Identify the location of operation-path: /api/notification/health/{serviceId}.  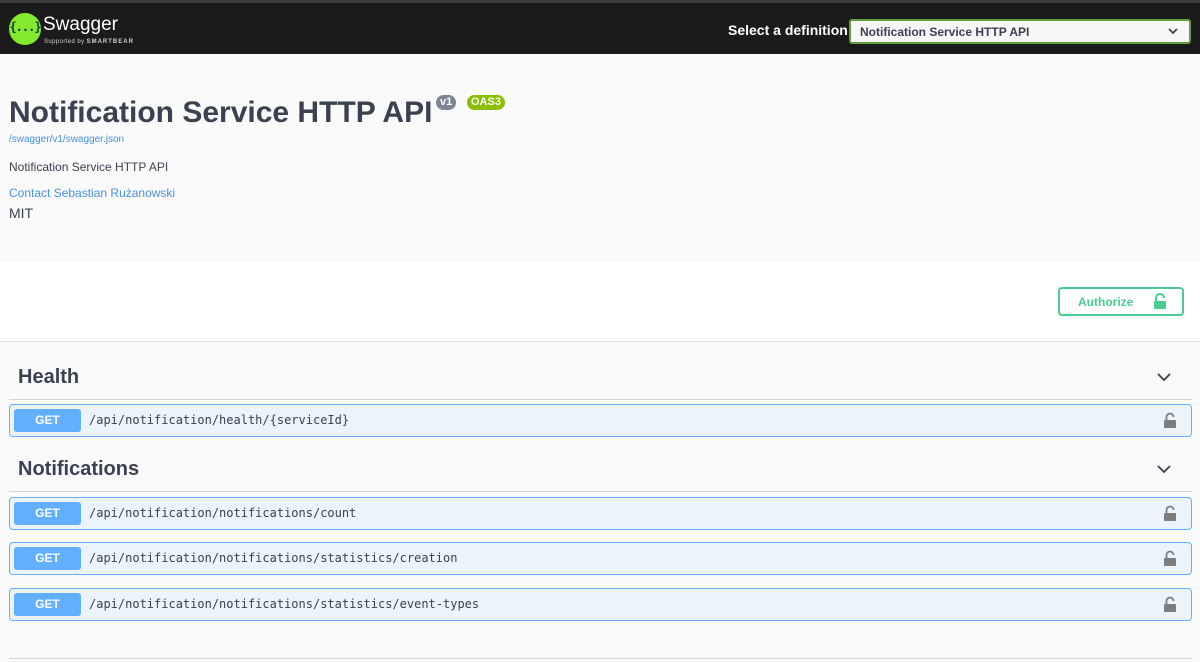
(219, 420).